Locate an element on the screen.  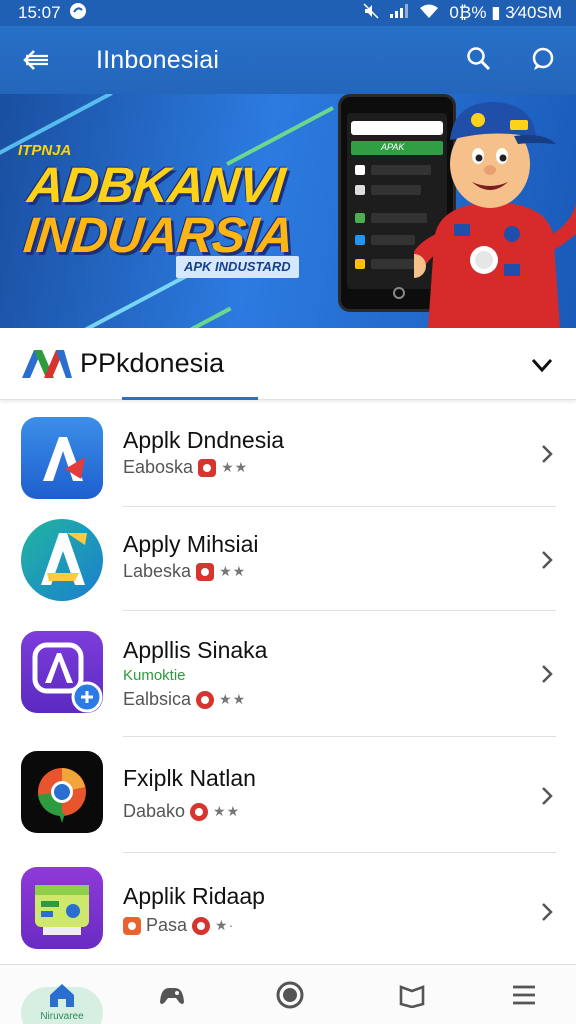
status-bar: 15:07 0₿% ▮ 3⁄40SM is located at coordinates (288, 13).